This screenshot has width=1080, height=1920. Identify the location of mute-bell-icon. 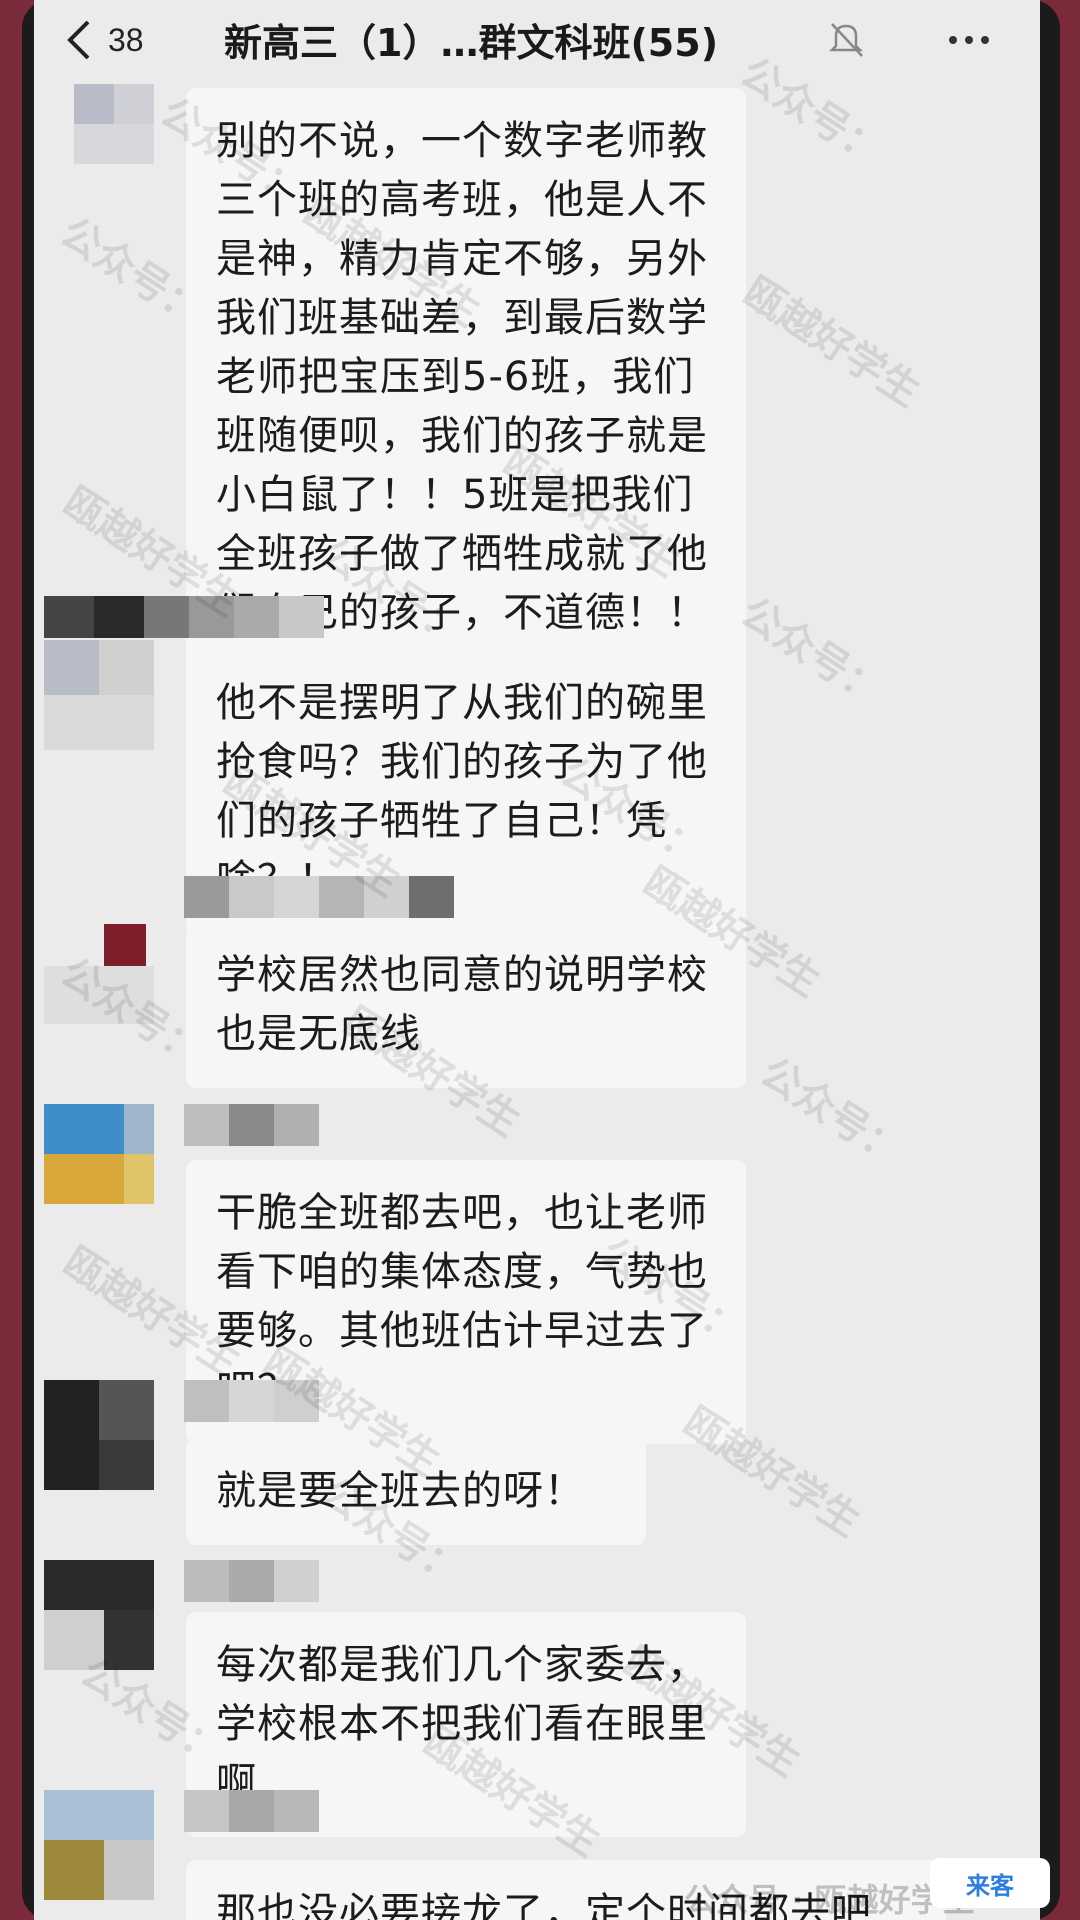
(846, 40).